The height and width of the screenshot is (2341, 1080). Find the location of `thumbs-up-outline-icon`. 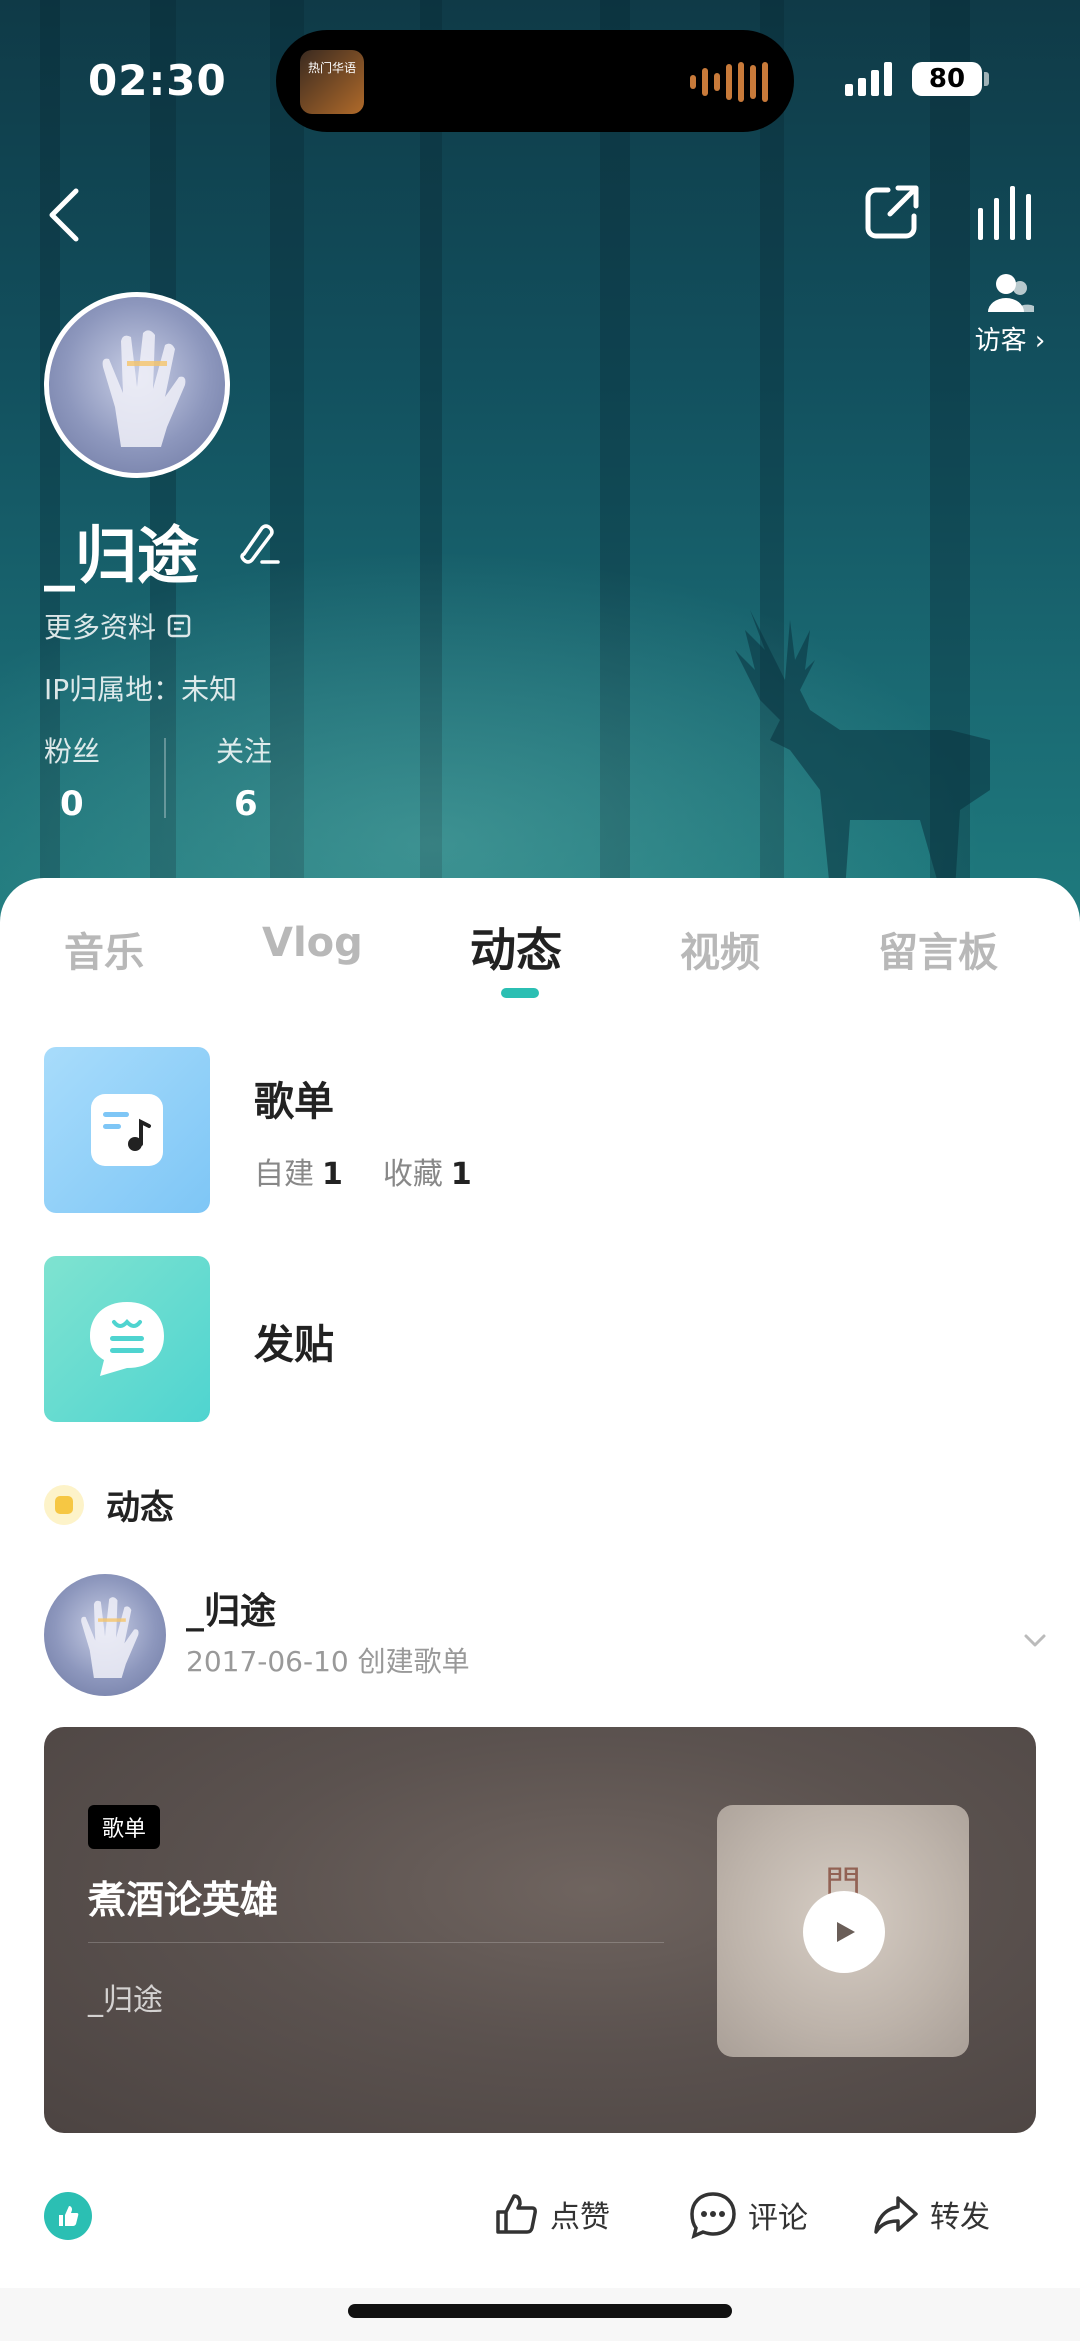

thumbs-up-outline-icon is located at coordinates (516, 2214).